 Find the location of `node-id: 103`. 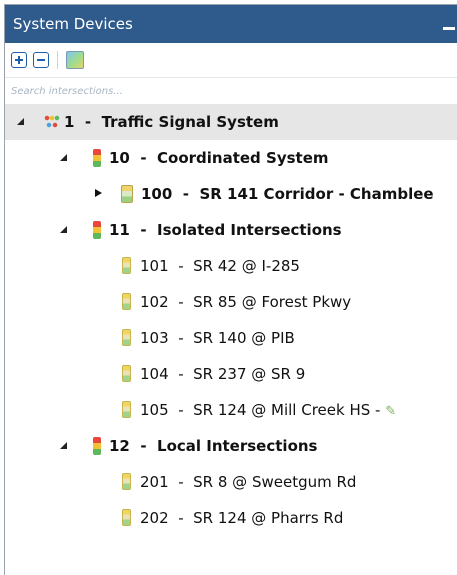

node-id: 103 is located at coordinates (154, 338).